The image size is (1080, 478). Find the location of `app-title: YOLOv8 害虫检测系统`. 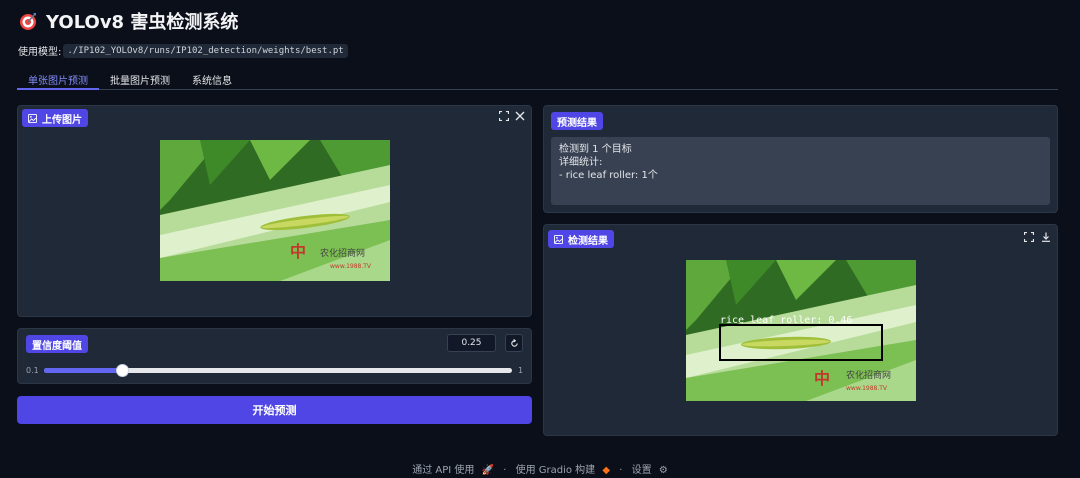

app-title: YOLOv8 害虫检测系统 is located at coordinates (128, 21).